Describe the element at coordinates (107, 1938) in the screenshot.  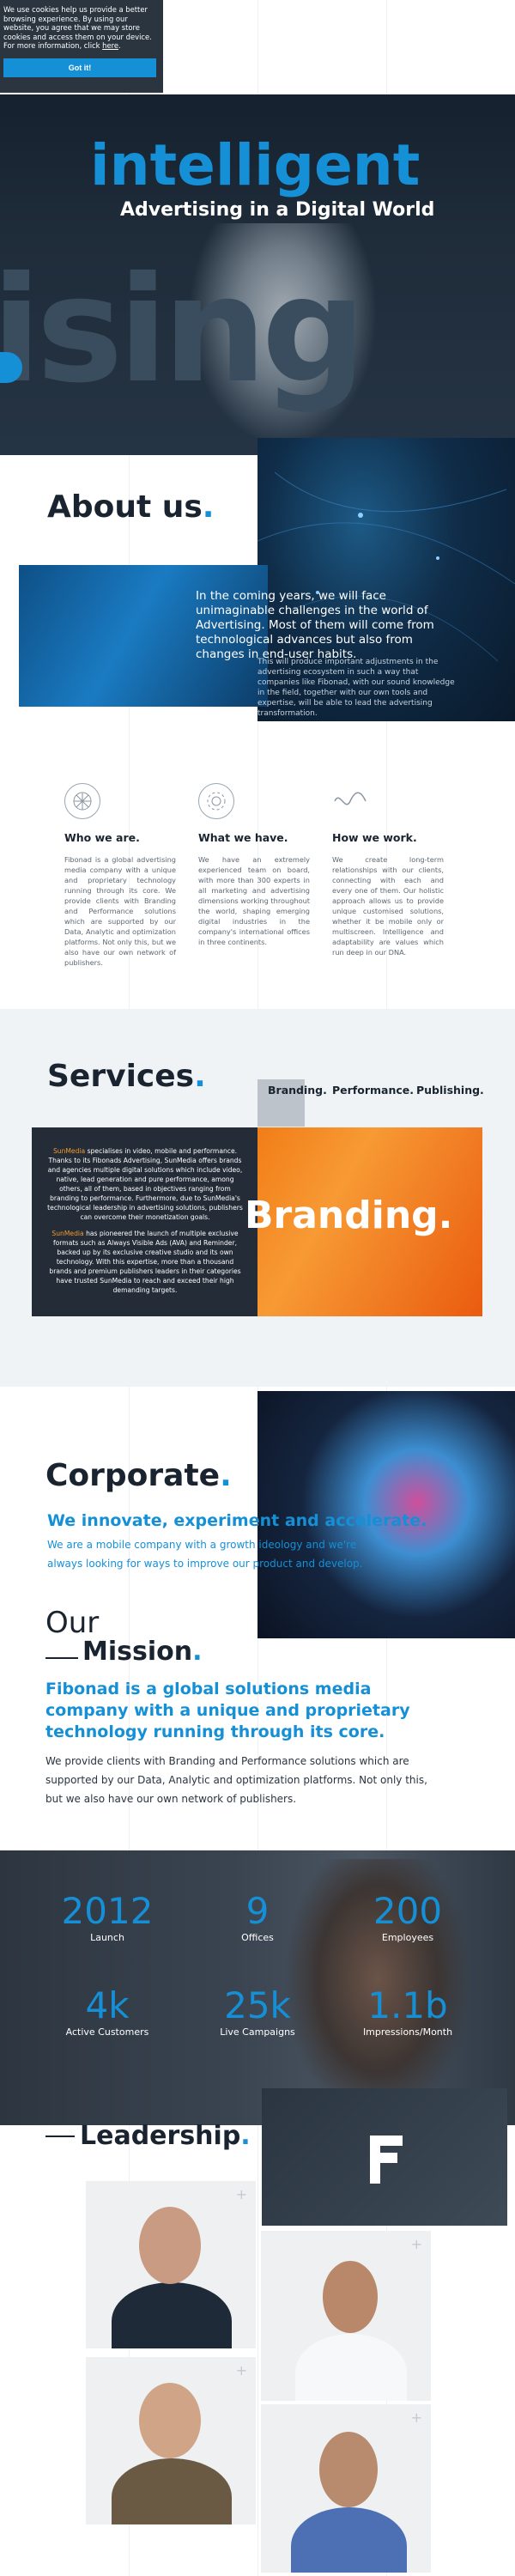
I see `stat-label: Launch` at that location.